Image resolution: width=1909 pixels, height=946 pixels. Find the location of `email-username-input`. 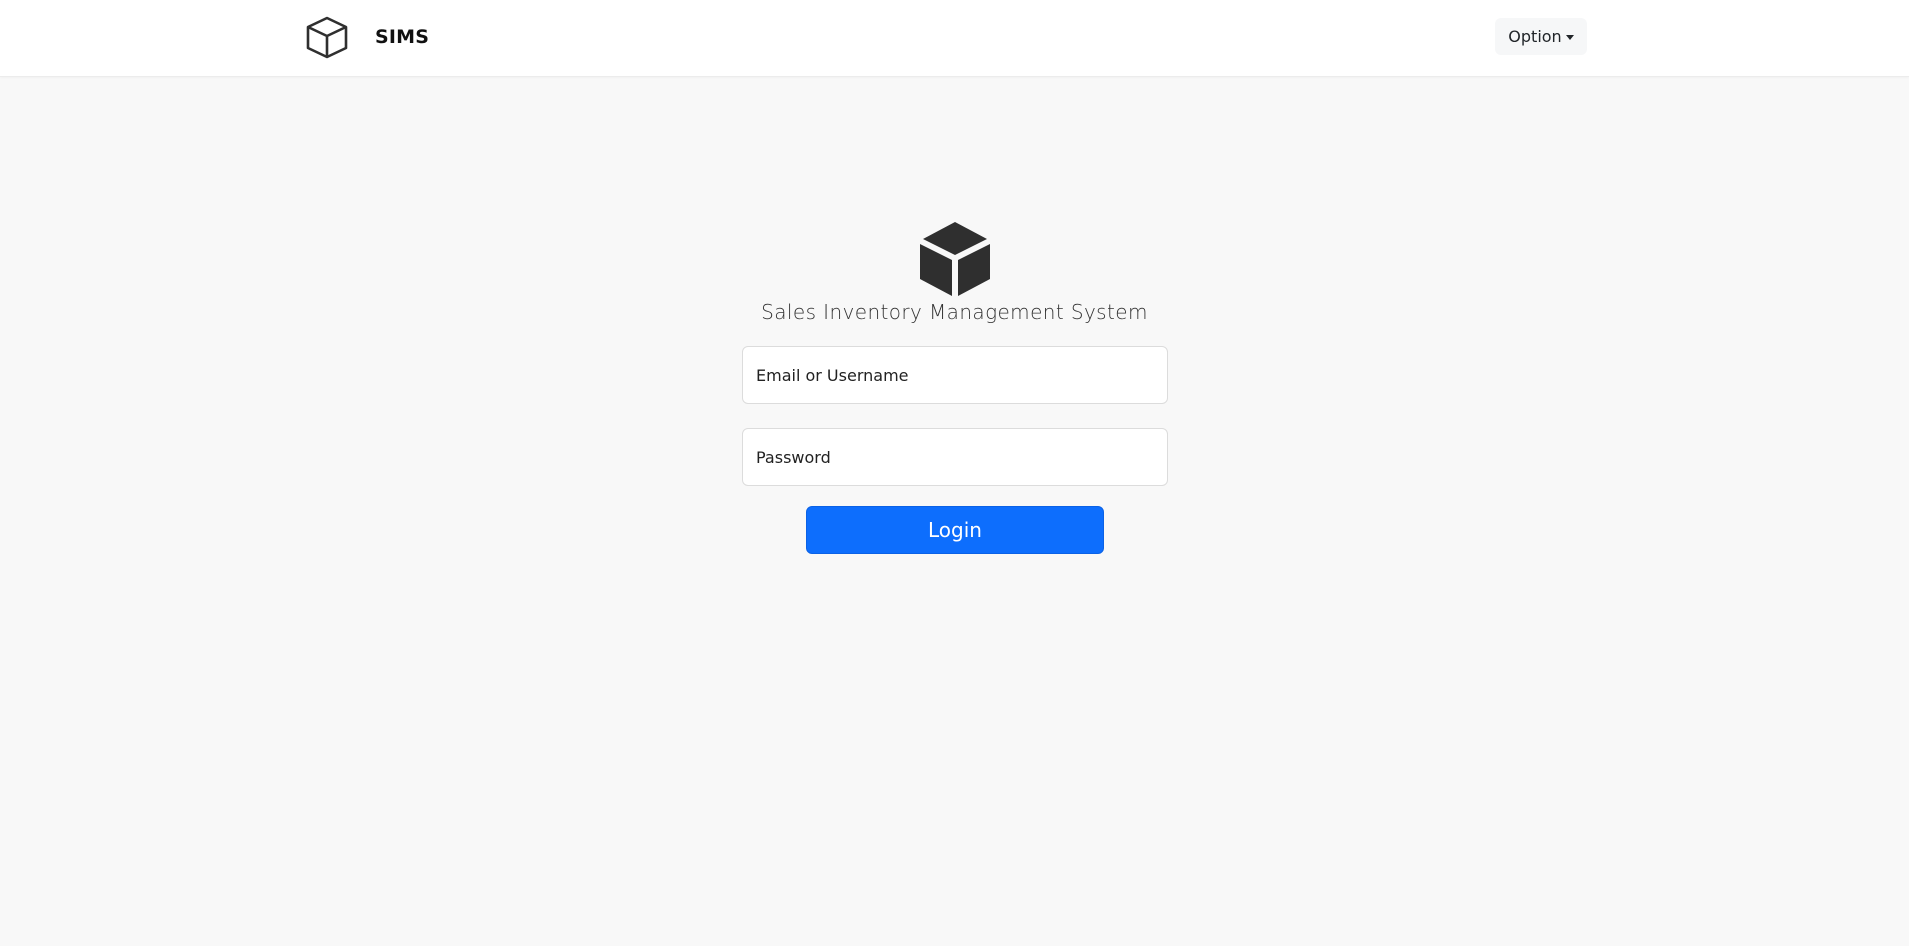

email-username-input is located at coordinates (955, 375).